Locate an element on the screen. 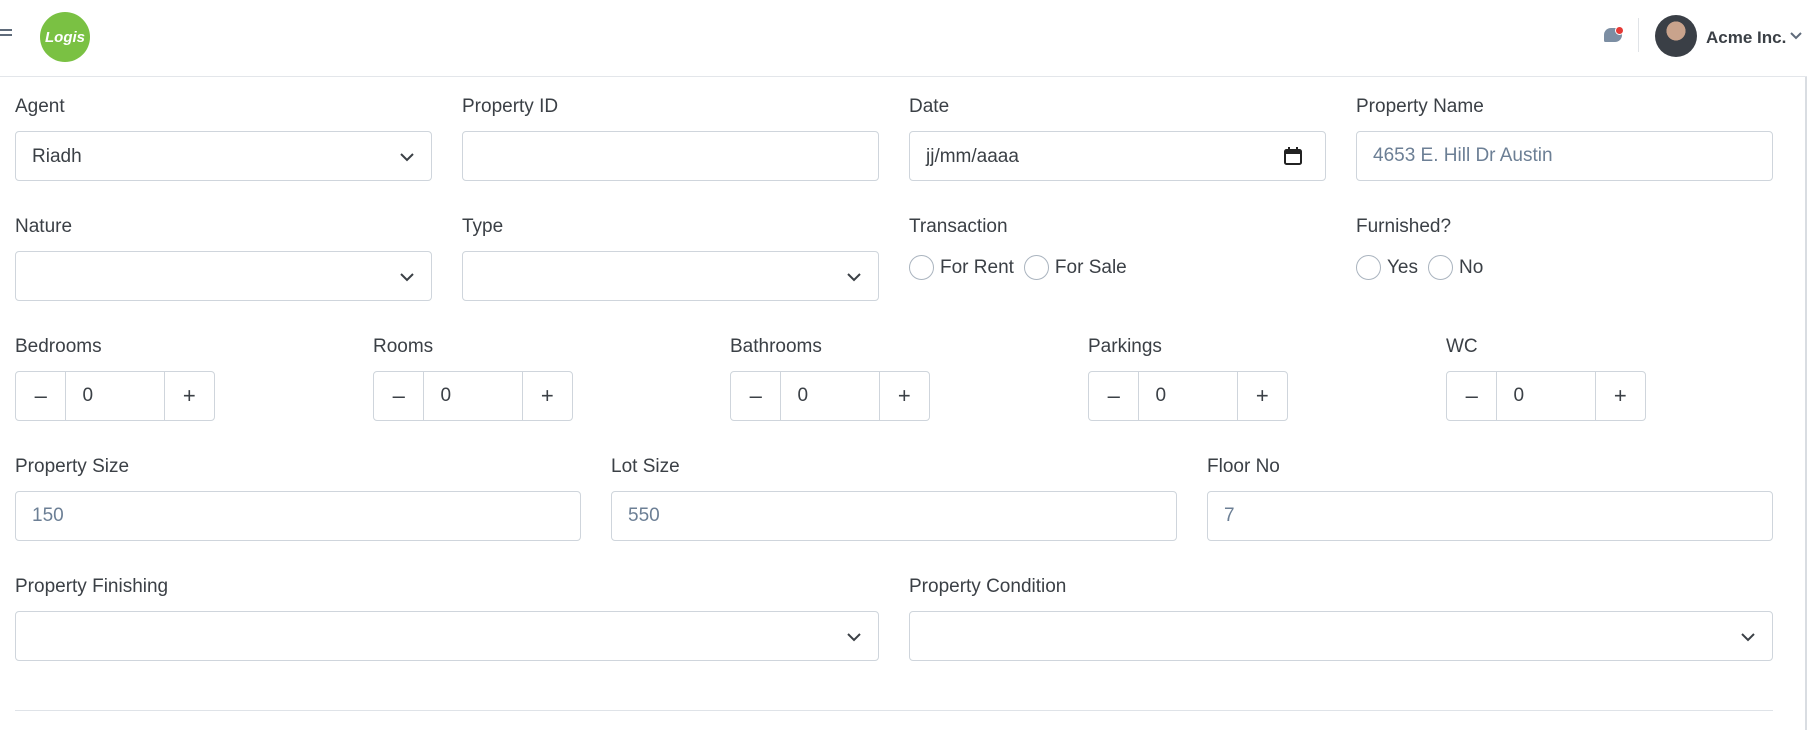 This screenshot has width=1807, height=730. type-label: Type is located at coordinates (483, 226).